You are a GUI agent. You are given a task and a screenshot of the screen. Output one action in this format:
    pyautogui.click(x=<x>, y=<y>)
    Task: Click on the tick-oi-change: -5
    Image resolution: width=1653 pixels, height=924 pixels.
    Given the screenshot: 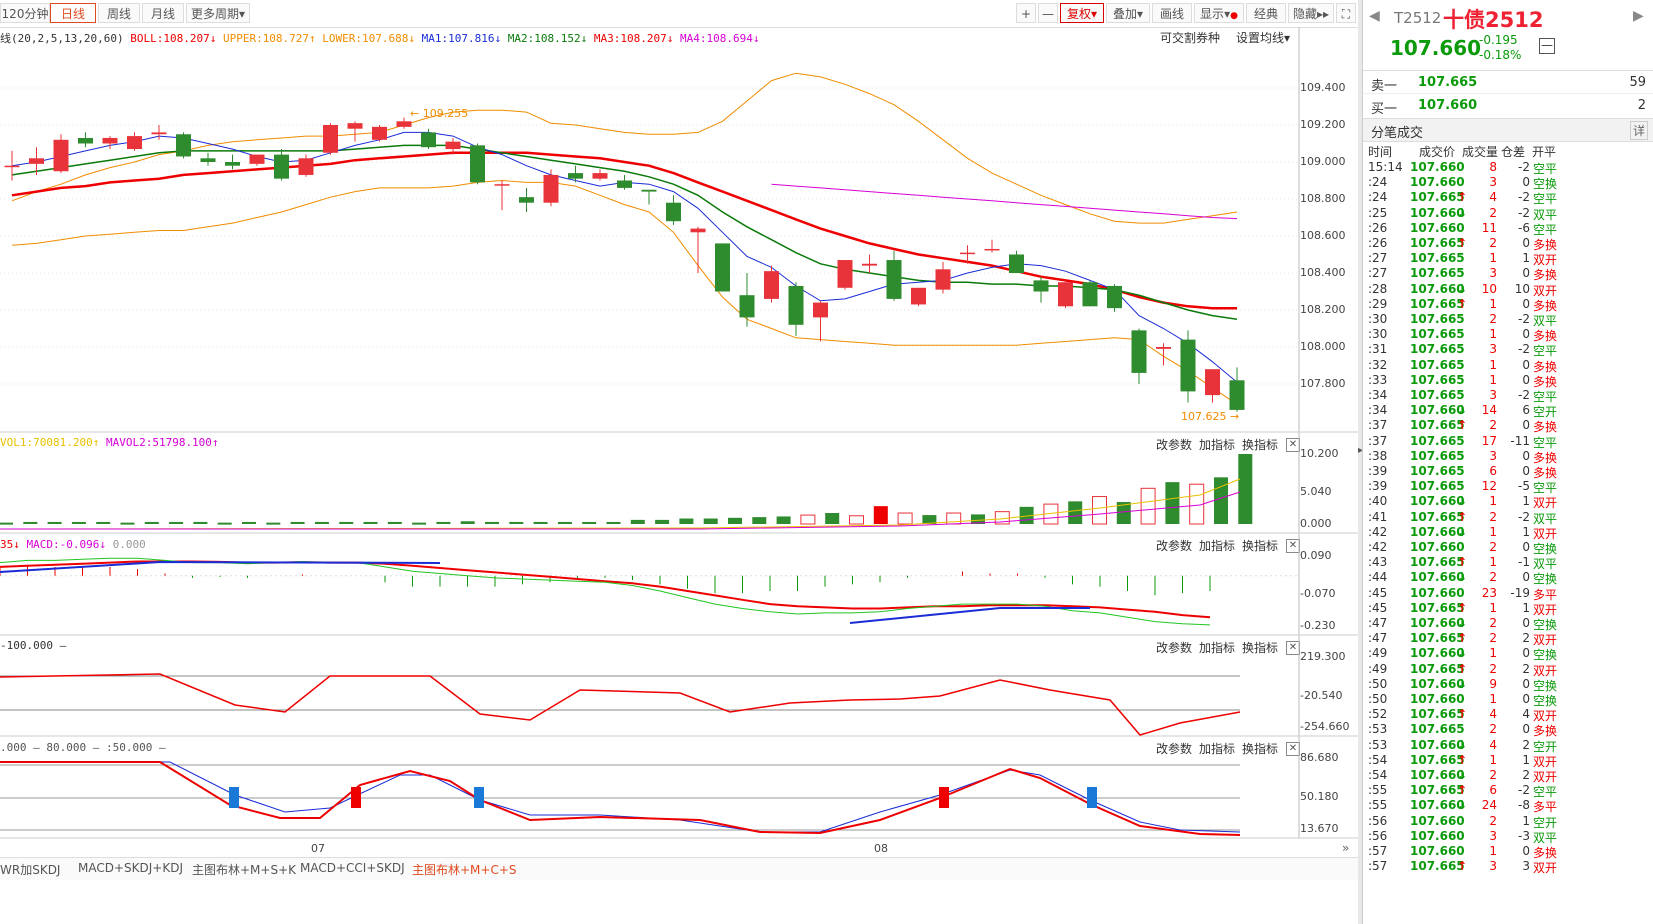 What is the action you would take?
    pyautogui.click(x=1524, y=486)
    